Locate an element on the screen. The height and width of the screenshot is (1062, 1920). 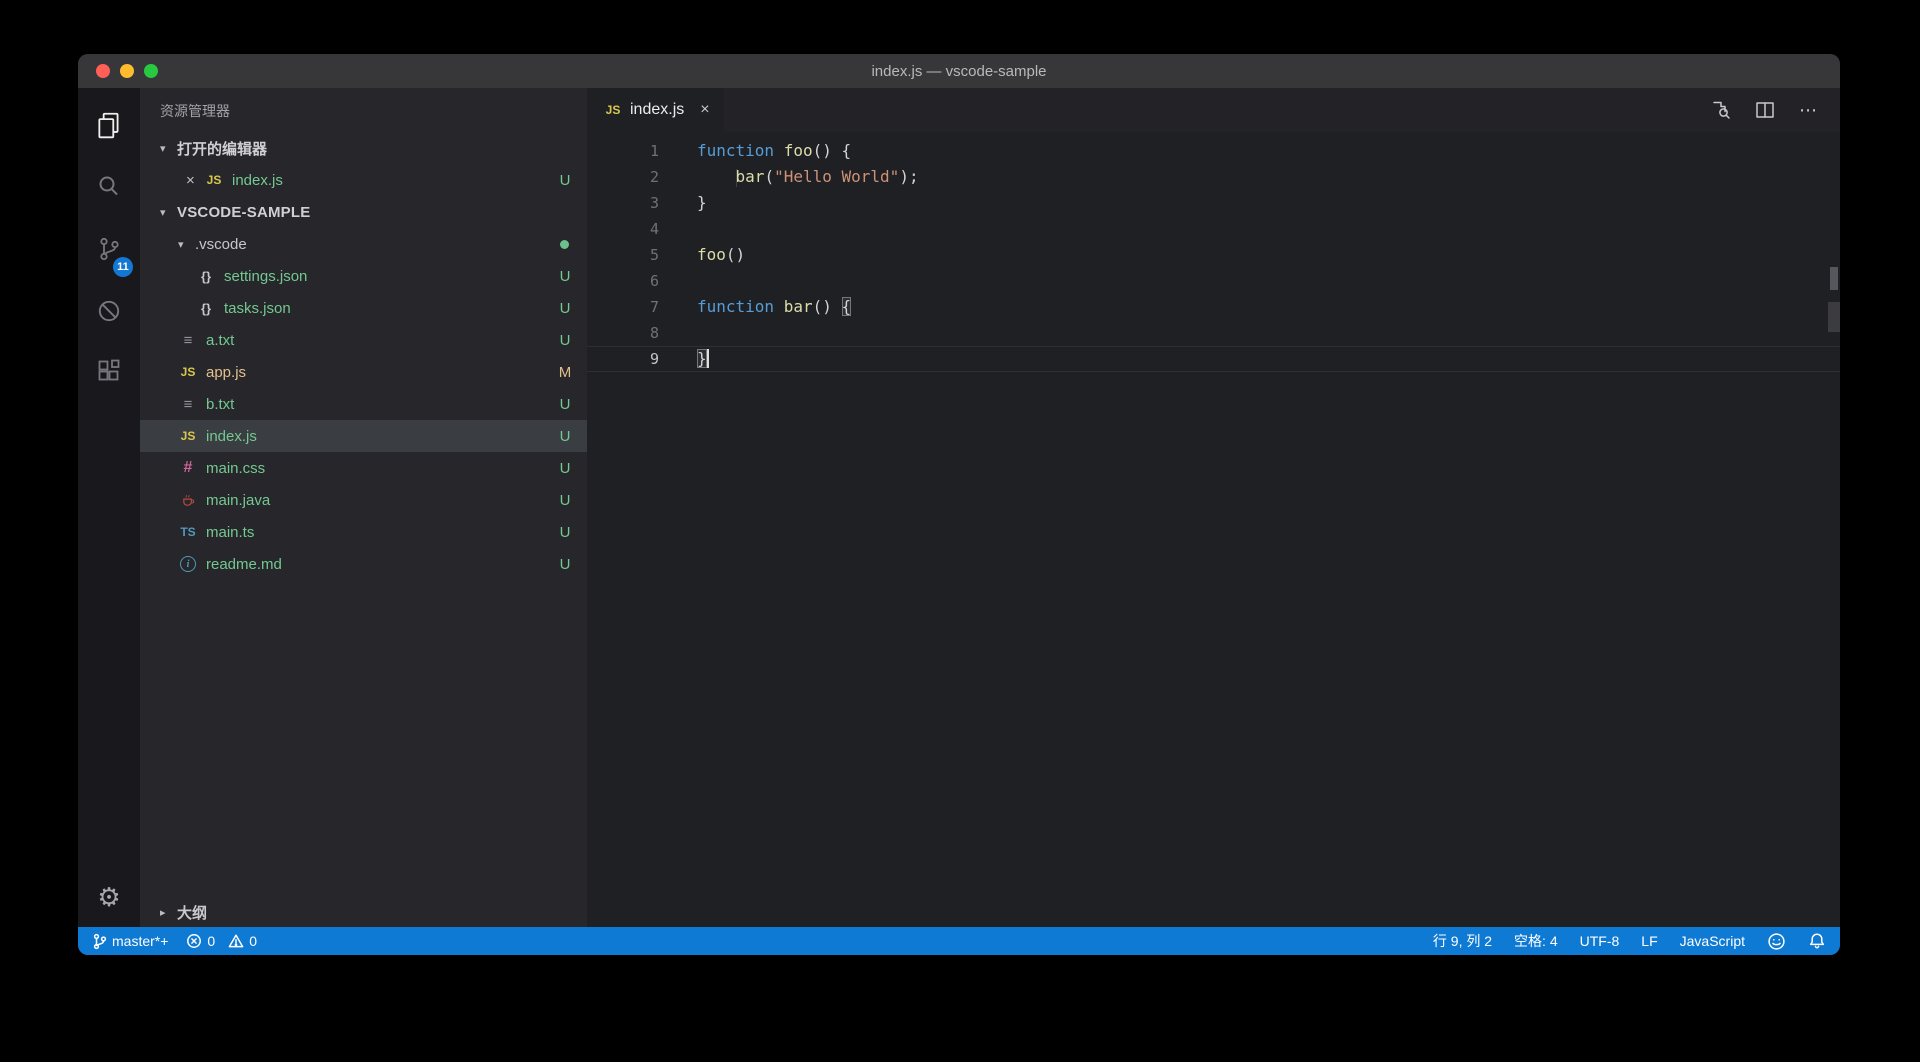
tab-close-icon: × is located at coordinates (704, 110).